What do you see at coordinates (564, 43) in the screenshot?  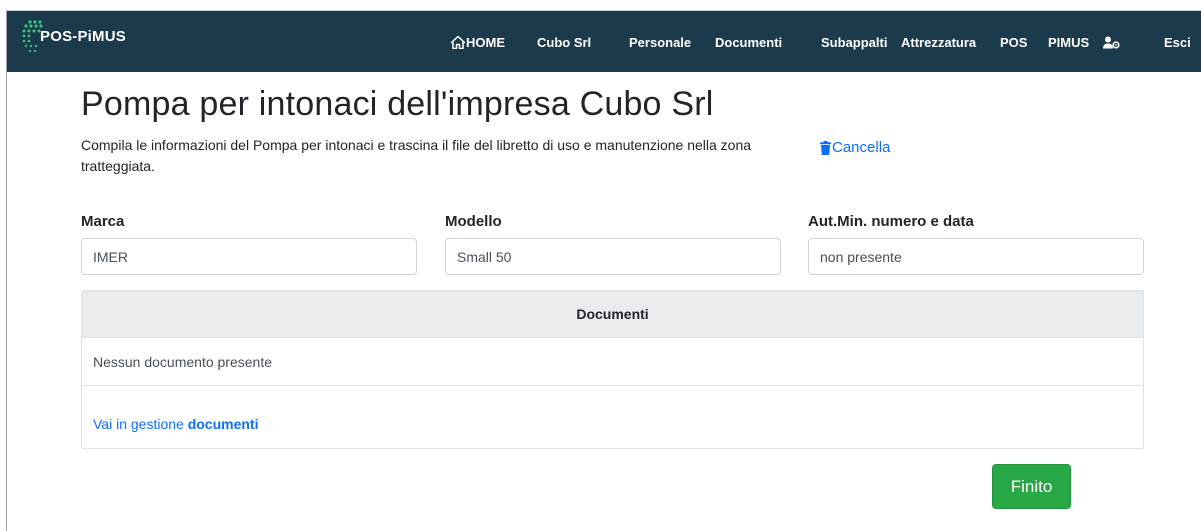 I see `nav-cubo-srl: Cubo Srl` at bounding box center [564, 43].